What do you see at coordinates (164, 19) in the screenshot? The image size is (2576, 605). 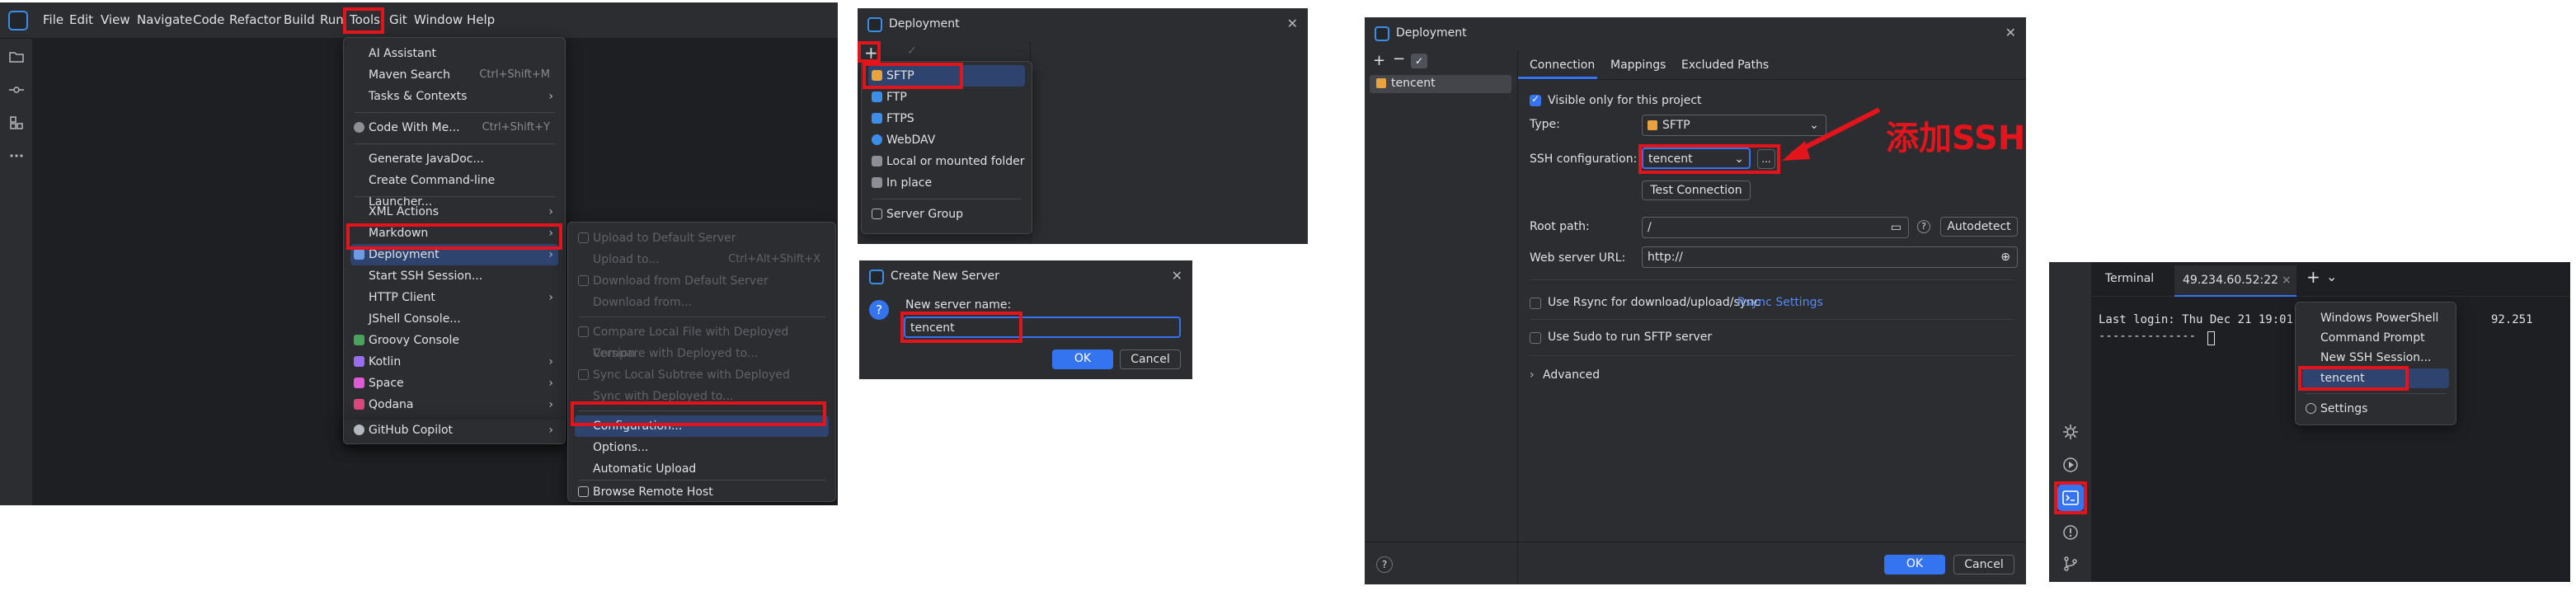 I see `menu-navigate: Navigate` at bounding box center [164, 19].